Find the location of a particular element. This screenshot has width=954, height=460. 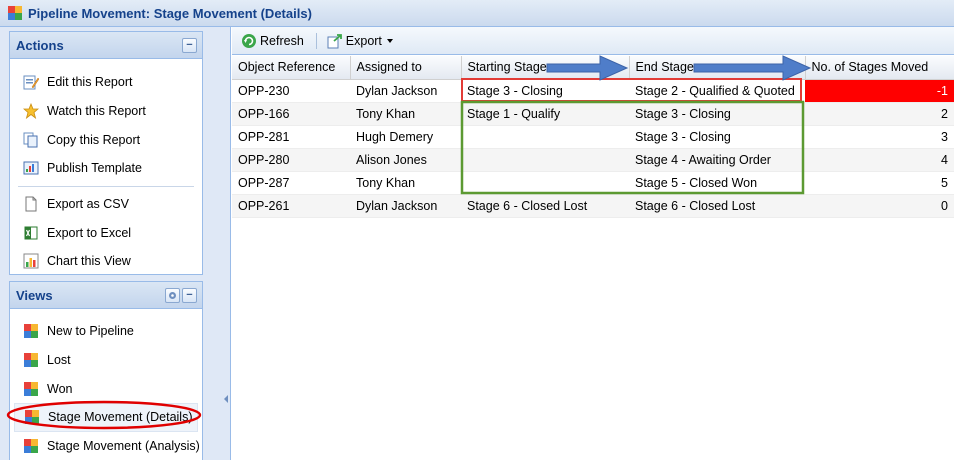

action-label: Export as CSV is located at coordinates (88, 204).